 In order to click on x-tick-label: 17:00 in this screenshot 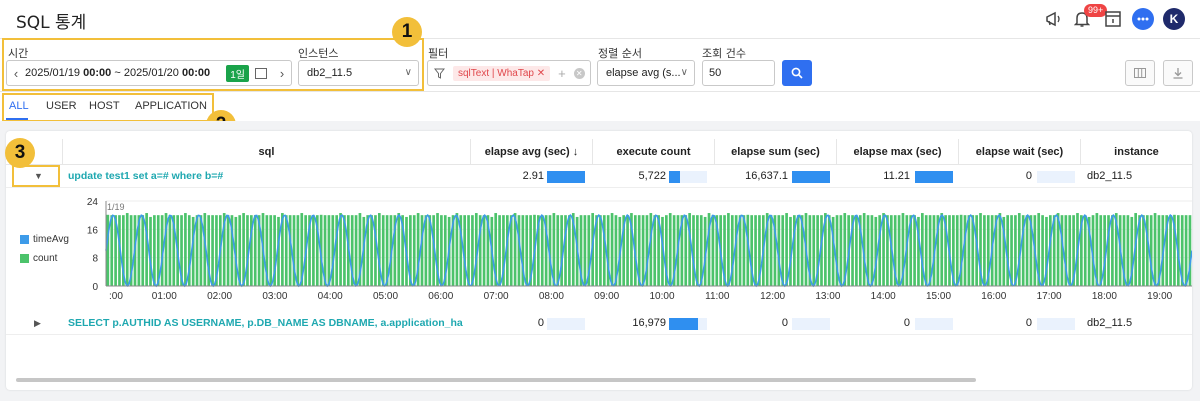, I will do `click(1049, 296)`.